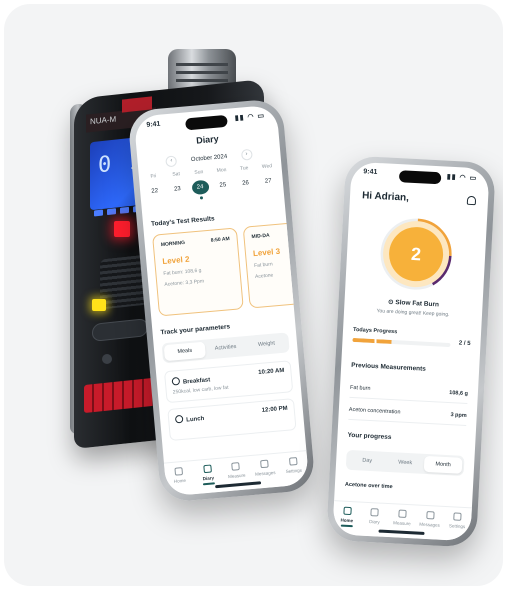 Image resolution: width=507 pixels, height=590 pixels. What do you see at coordinates (232, 420) in the screenshot?
I see `meal-item-lunch: Lunch 12:00 PM` at bounding box center [232, 420].